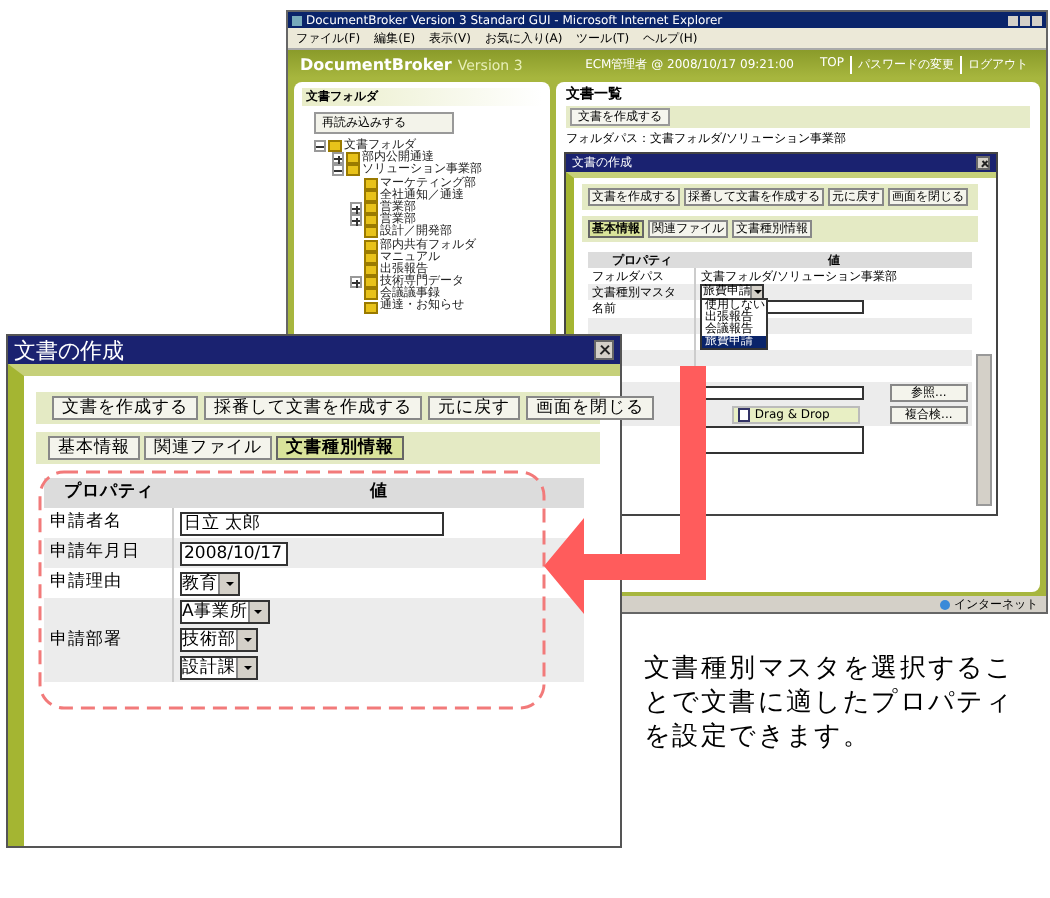  What do you see at coordinates (984, 430) in the screenshot?
I see `scrollbar` at bounding box center [984, 430].